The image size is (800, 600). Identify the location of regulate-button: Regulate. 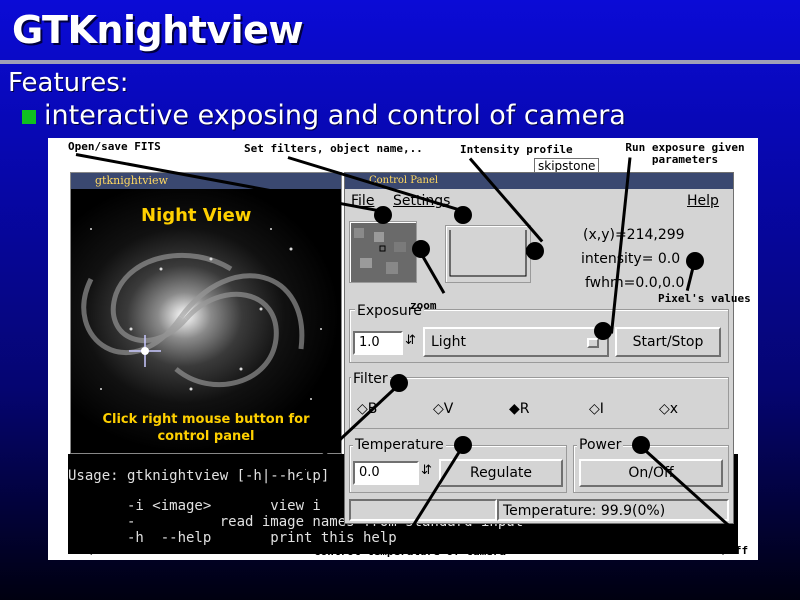
(501, 473).